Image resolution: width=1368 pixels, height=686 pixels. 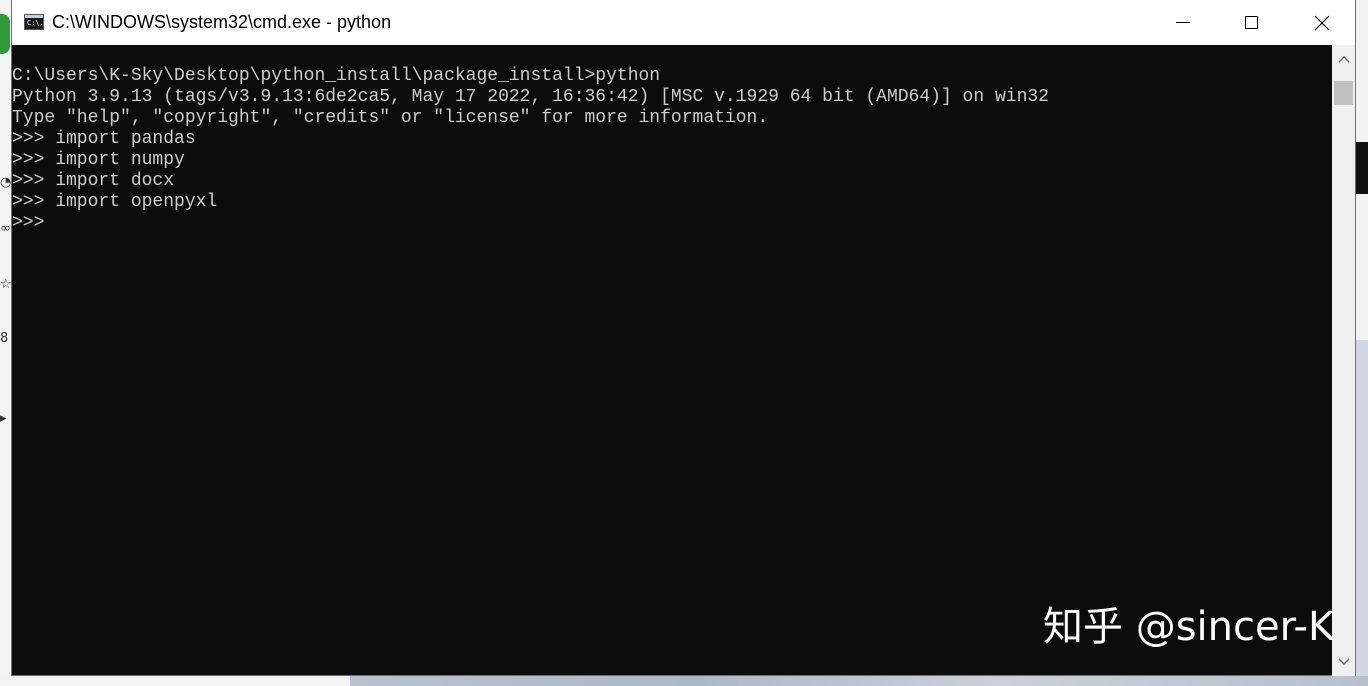 What do you see at coordinates (104, 139) in the screenshot?
I see `console-line: >>> import pandas` at bounding box center [104, 139].